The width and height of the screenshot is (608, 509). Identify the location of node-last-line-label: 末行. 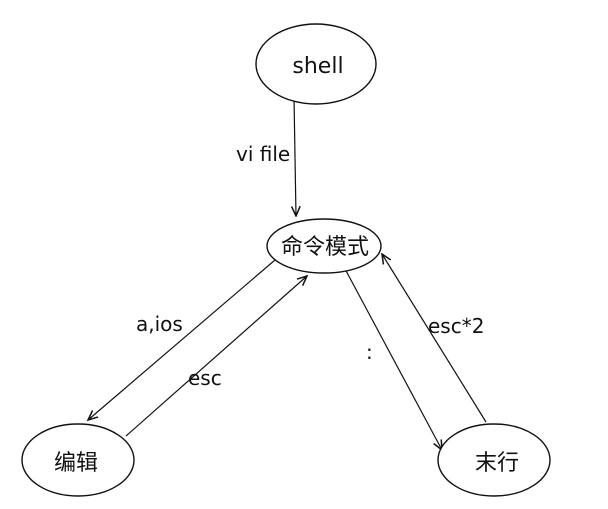
(497, 463).